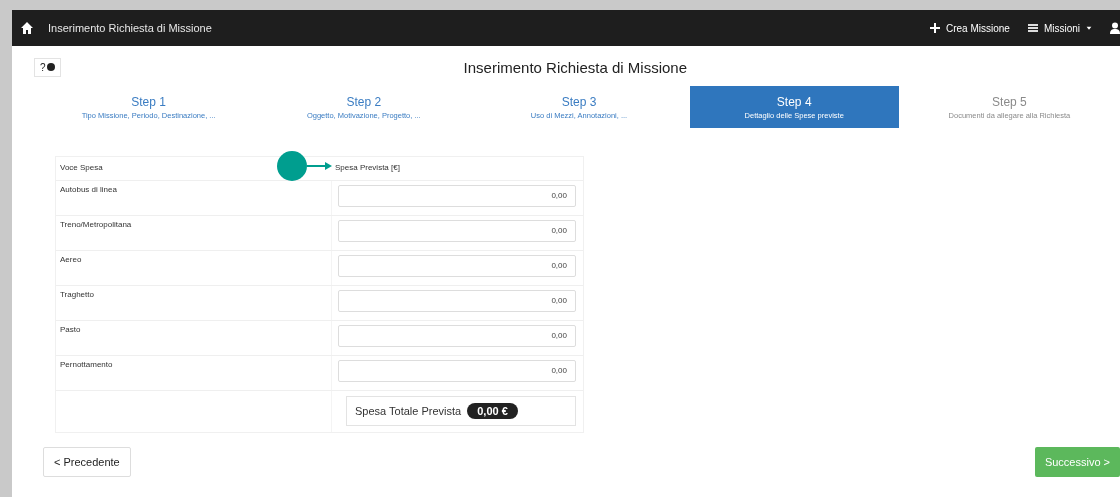 Image resolution: width=1120 pixels, height=497 pixels. What do you see at coordinates (96, 225) in the screenshot?
I see `expense-label: Treno/Metropolitana` at bounding box center [96, 225].